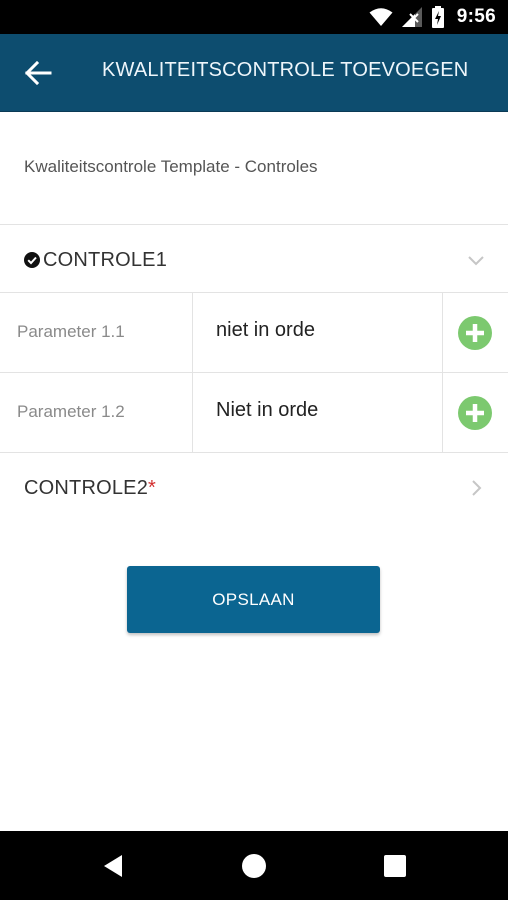 This screenshot has height=900, width=508. What do you see at coordinates (90, 488) in the screenshot?
I see `section-label: CONTROLE2*` at bounding box center [90, 488].